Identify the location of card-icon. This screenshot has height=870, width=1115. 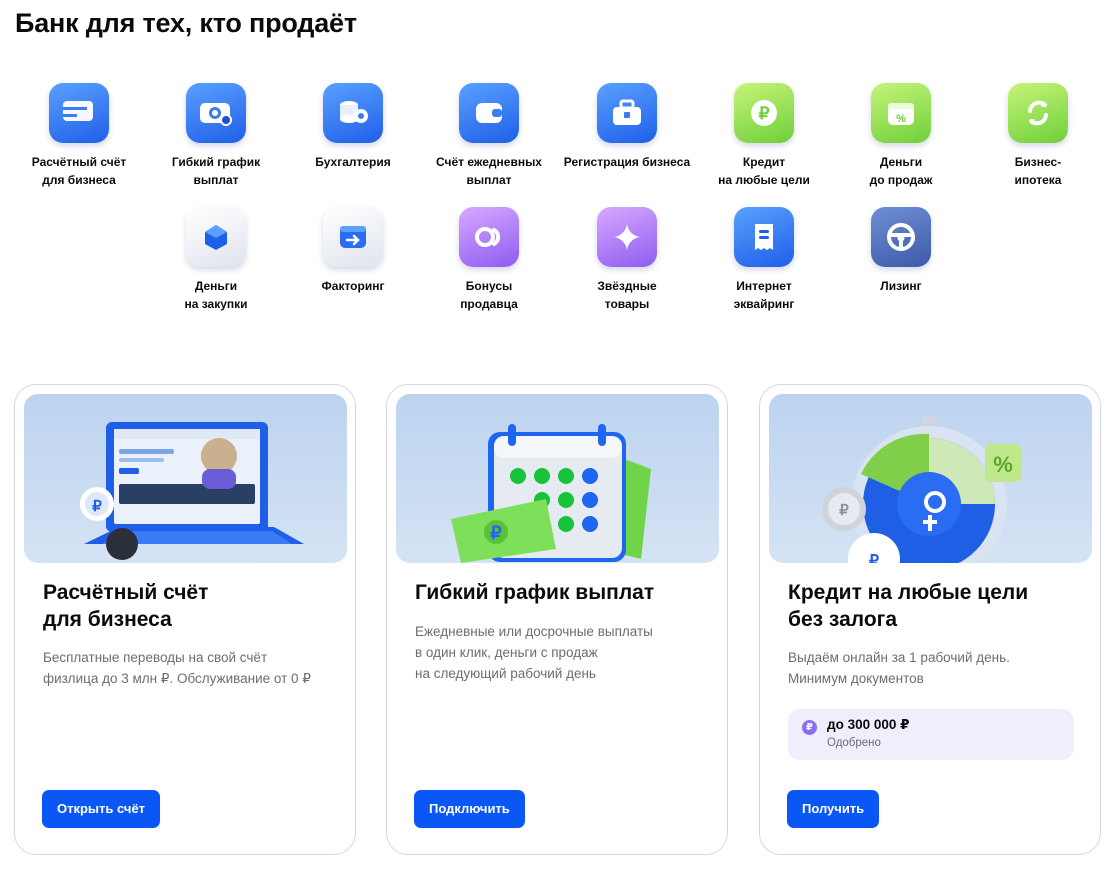
(79, 113).